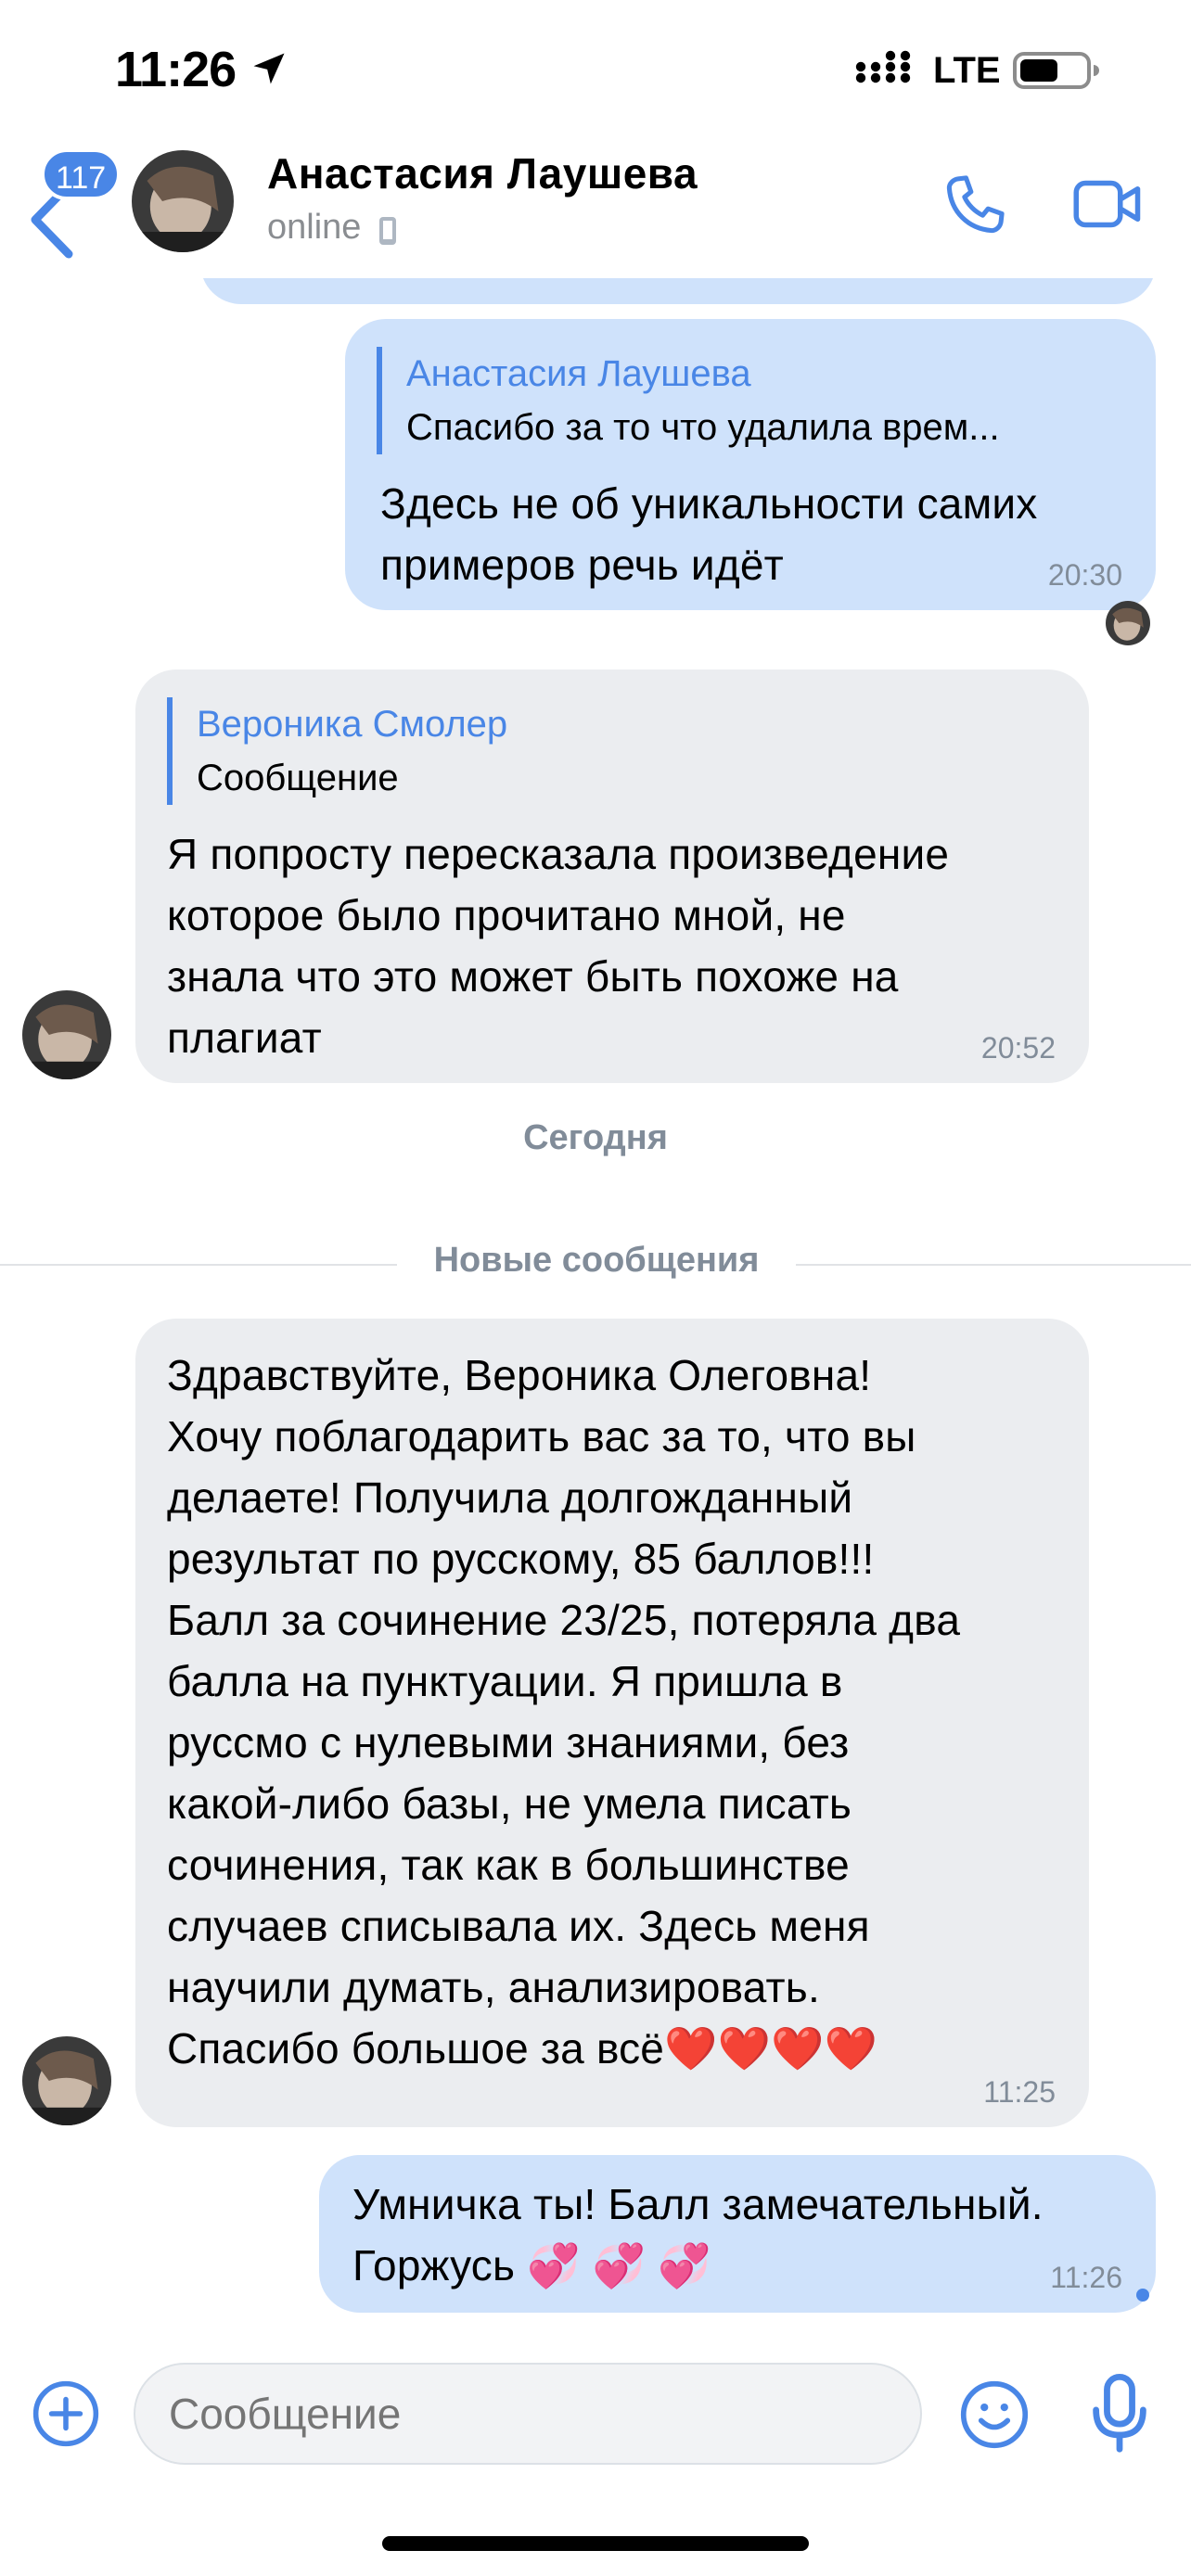 Image resolution: width=1191 pixels, height=2576 pixels. I want to click on message-line: знала что это может быть похоже на, so click(533, 977).